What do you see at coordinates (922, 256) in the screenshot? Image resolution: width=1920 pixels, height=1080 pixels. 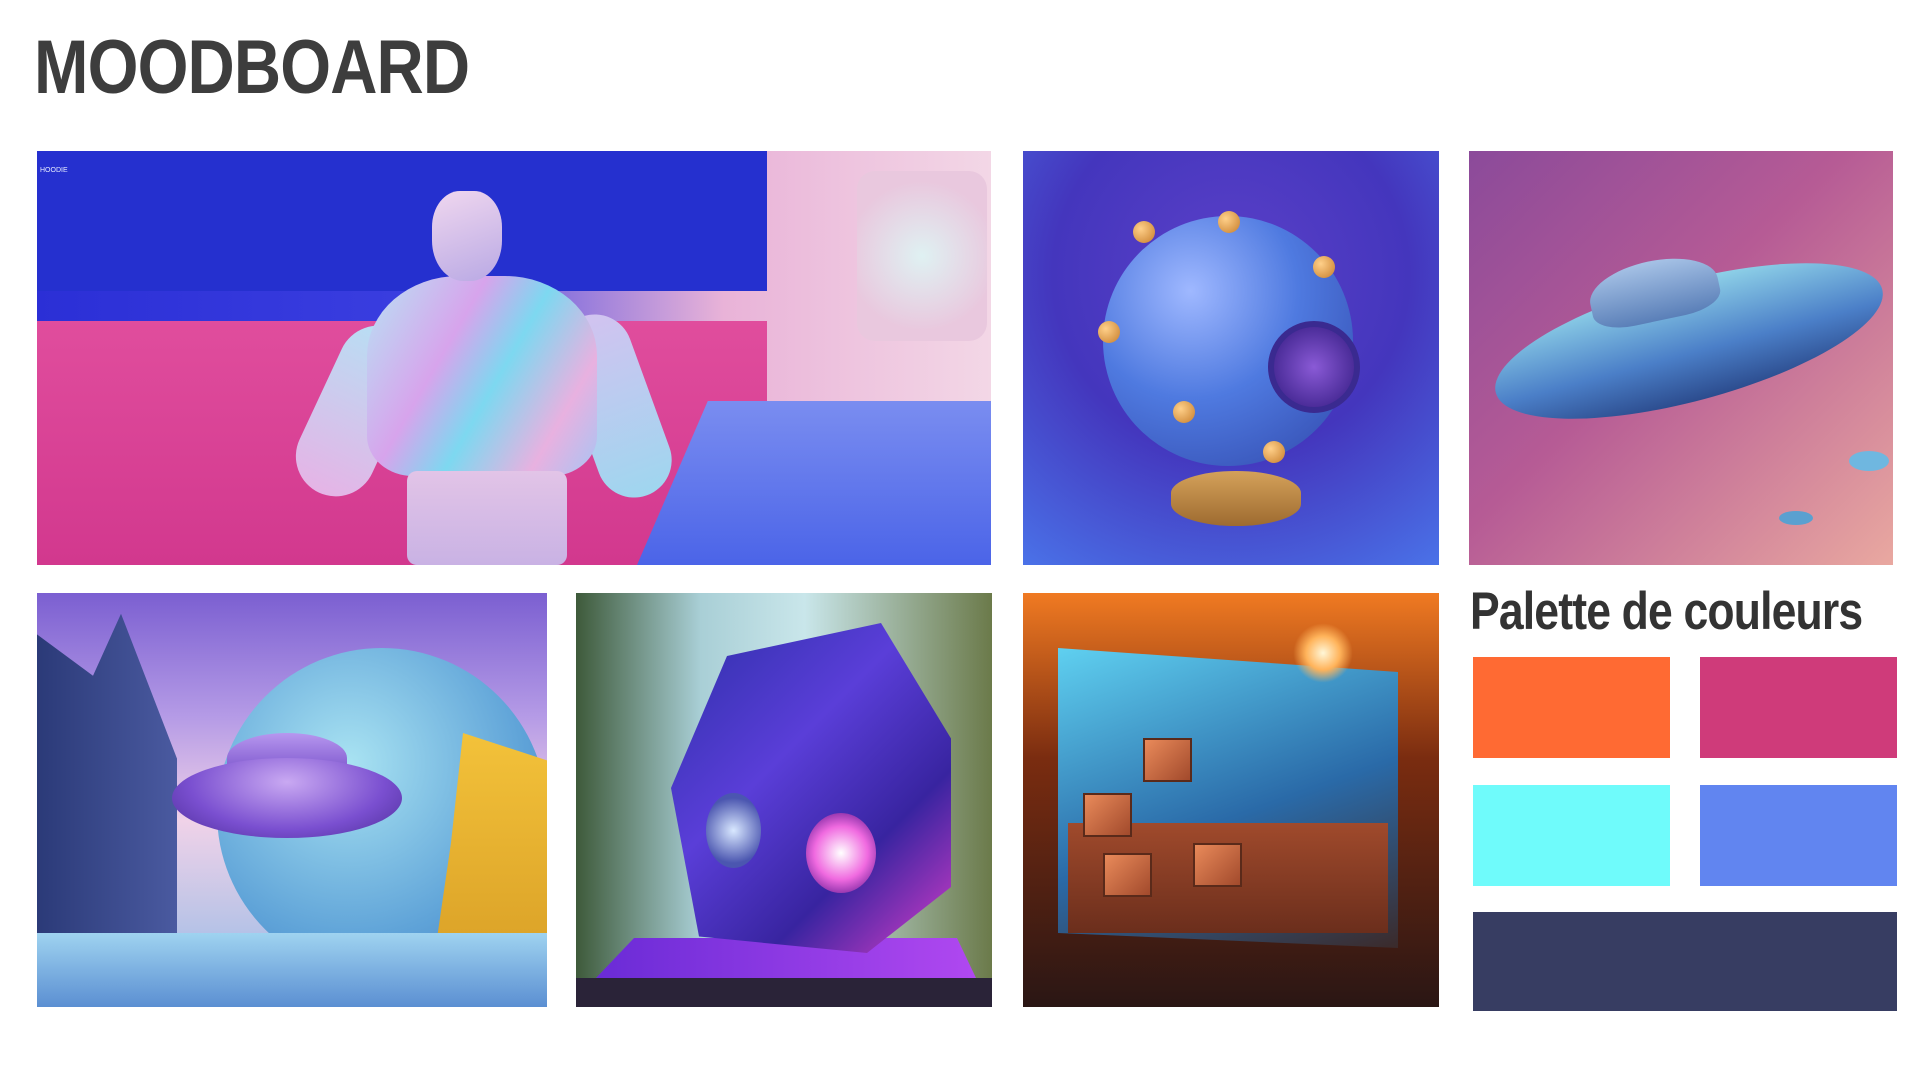 I see `light-glow` at bounding box center [922, 256].